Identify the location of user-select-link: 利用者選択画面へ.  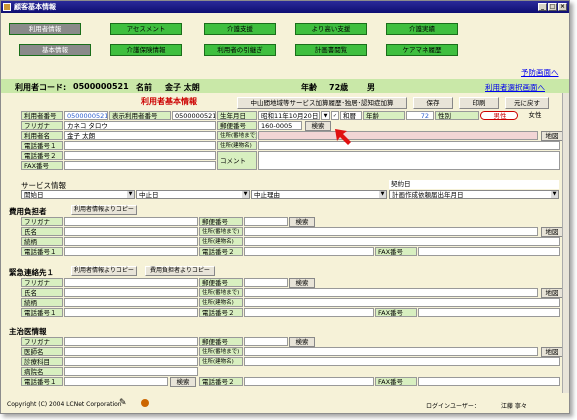
(515, 87).